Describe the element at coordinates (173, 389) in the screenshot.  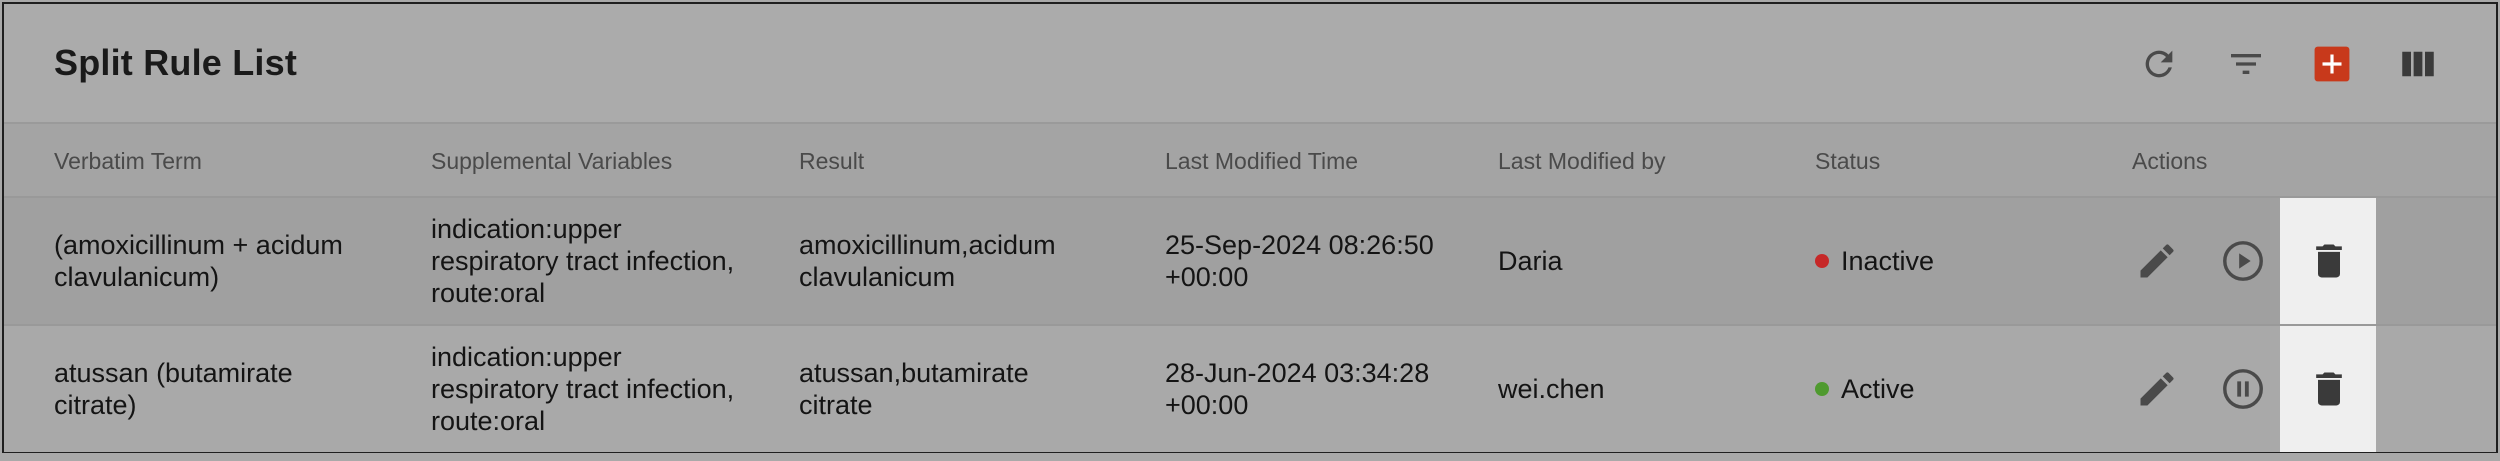
I see `verbatim-term-cell: atussan (butamirate citrate)` at that location.